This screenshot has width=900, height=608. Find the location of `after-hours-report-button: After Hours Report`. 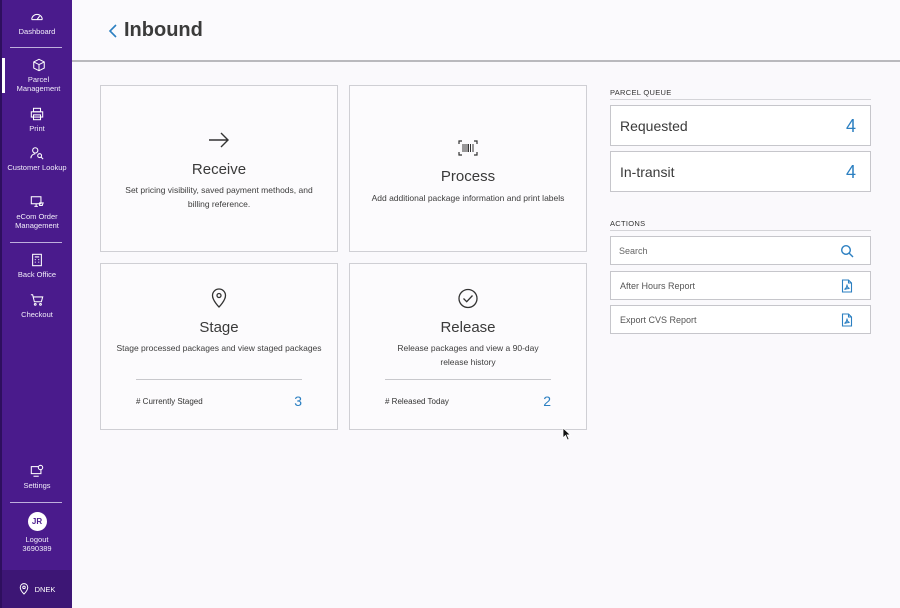

after-hours-report-button: After Hours Report is located at coordinates (740, 285).